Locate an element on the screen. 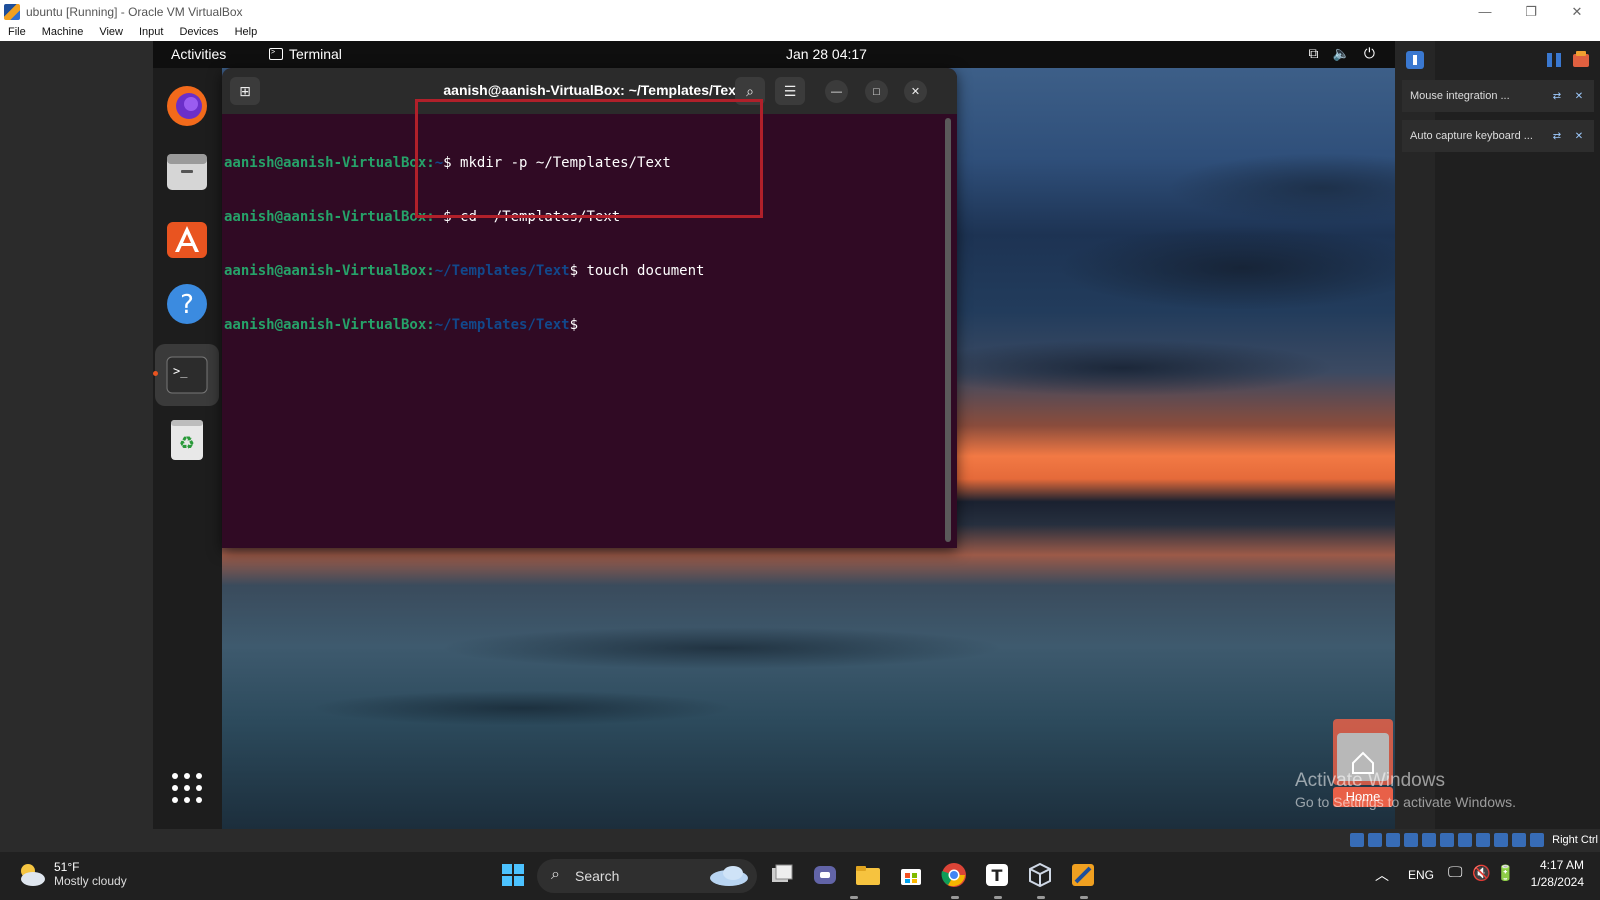 The image size is (1600, 900). teams-chat-icon is located at coordinates (825, 875).